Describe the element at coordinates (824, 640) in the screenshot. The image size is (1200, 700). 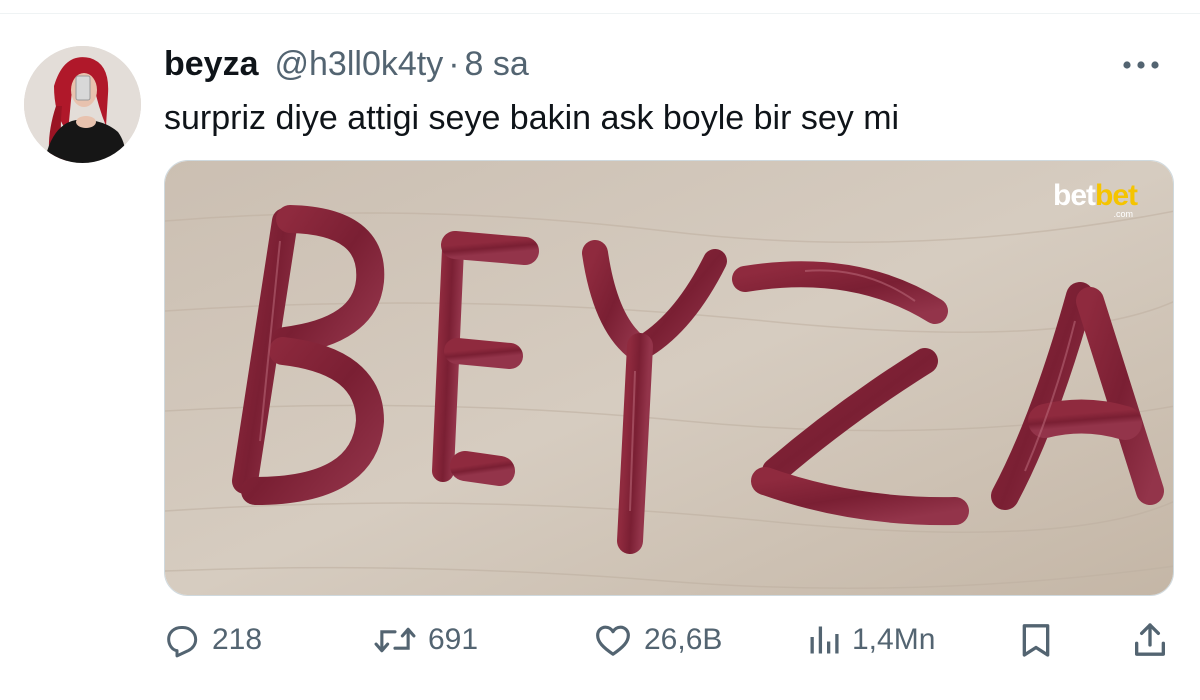
I see `bar-chart-icon` at that location.